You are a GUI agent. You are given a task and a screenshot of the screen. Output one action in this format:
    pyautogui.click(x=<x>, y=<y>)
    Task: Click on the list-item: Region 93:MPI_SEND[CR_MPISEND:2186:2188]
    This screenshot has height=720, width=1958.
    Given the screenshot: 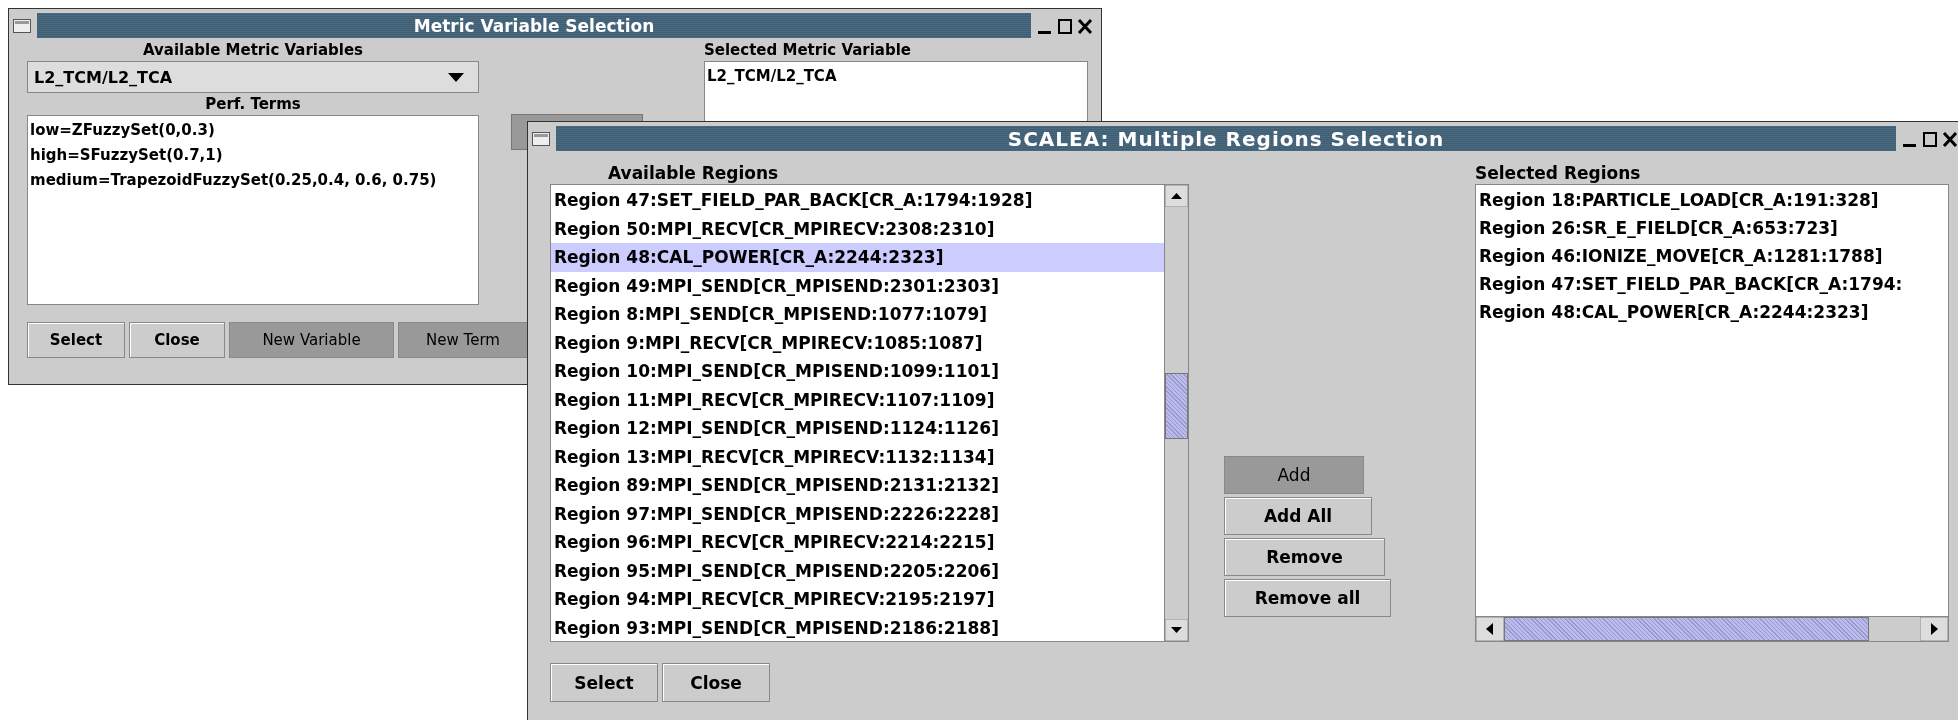 What is the action you would take?
    pyautogui.click(x=857, y=627)
    